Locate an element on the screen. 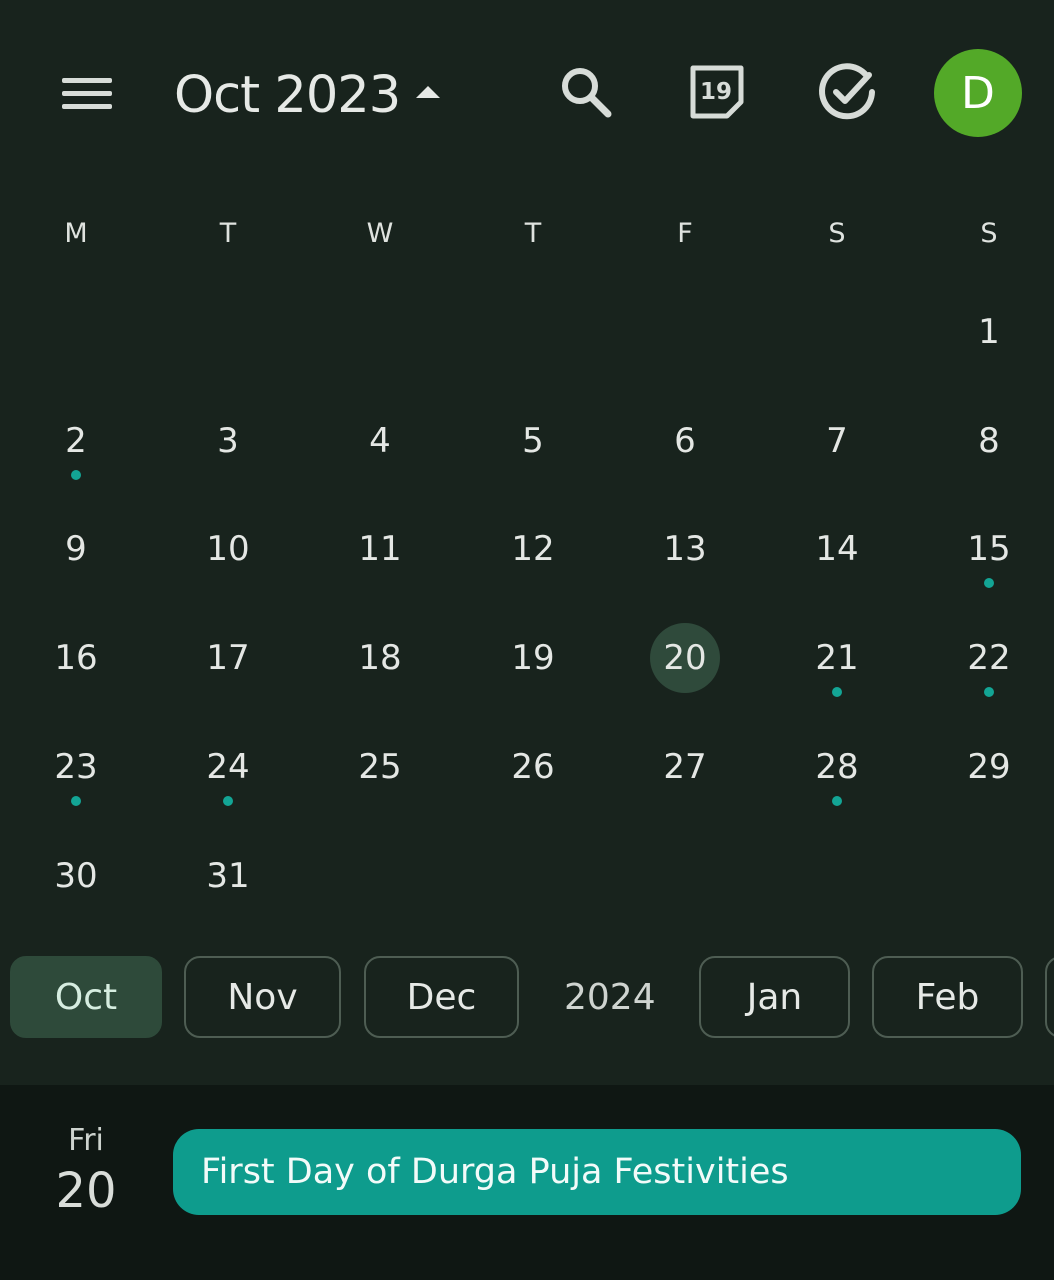  day-cell: 29 is located at coordinates (989, 767).